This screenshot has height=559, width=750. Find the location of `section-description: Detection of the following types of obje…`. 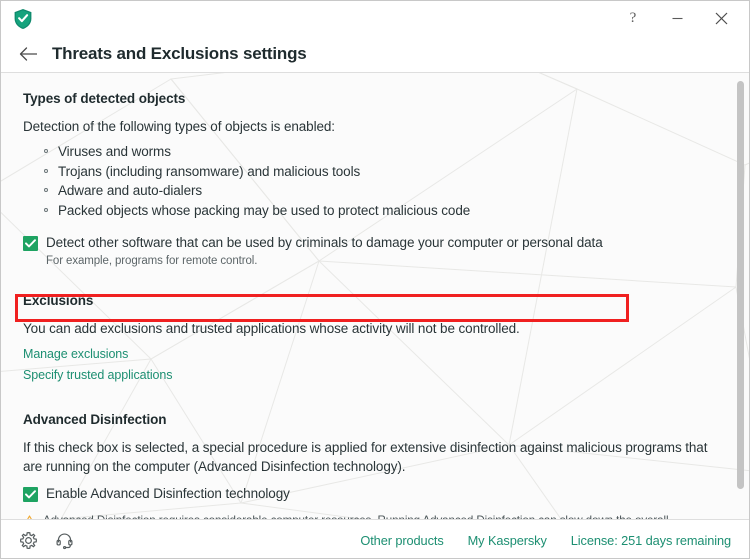

section-description: Detection of the following types of obje… is located at coordinates (179, 126).